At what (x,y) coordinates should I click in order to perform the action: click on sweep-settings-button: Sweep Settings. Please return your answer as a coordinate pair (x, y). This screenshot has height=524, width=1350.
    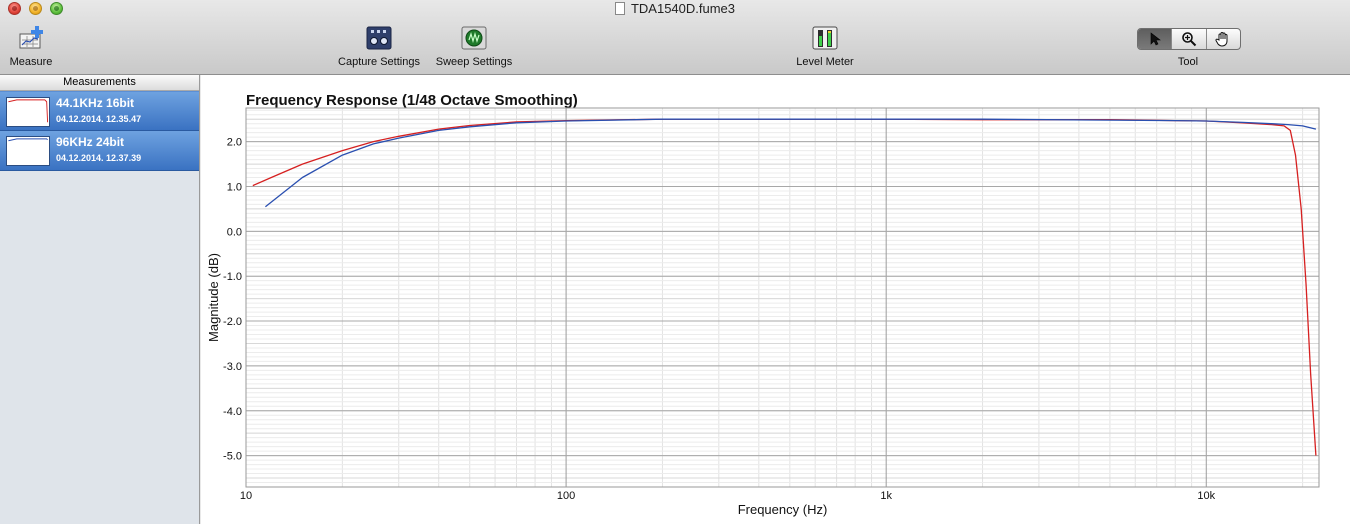
    Looking at the image, I should click on (474, 47).